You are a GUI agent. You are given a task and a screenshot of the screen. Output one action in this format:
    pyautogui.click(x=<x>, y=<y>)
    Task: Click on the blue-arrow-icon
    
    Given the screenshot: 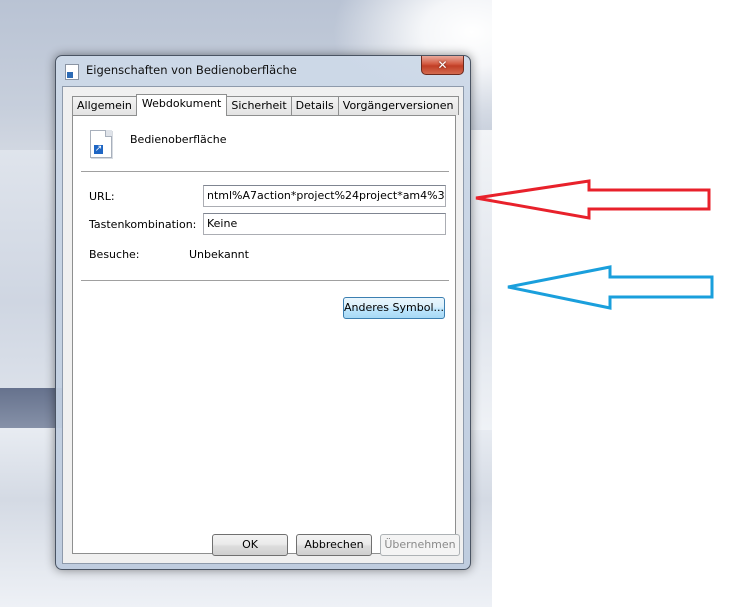 What is the action you would take?
    pyautogui.click(x=610, y=287)
    